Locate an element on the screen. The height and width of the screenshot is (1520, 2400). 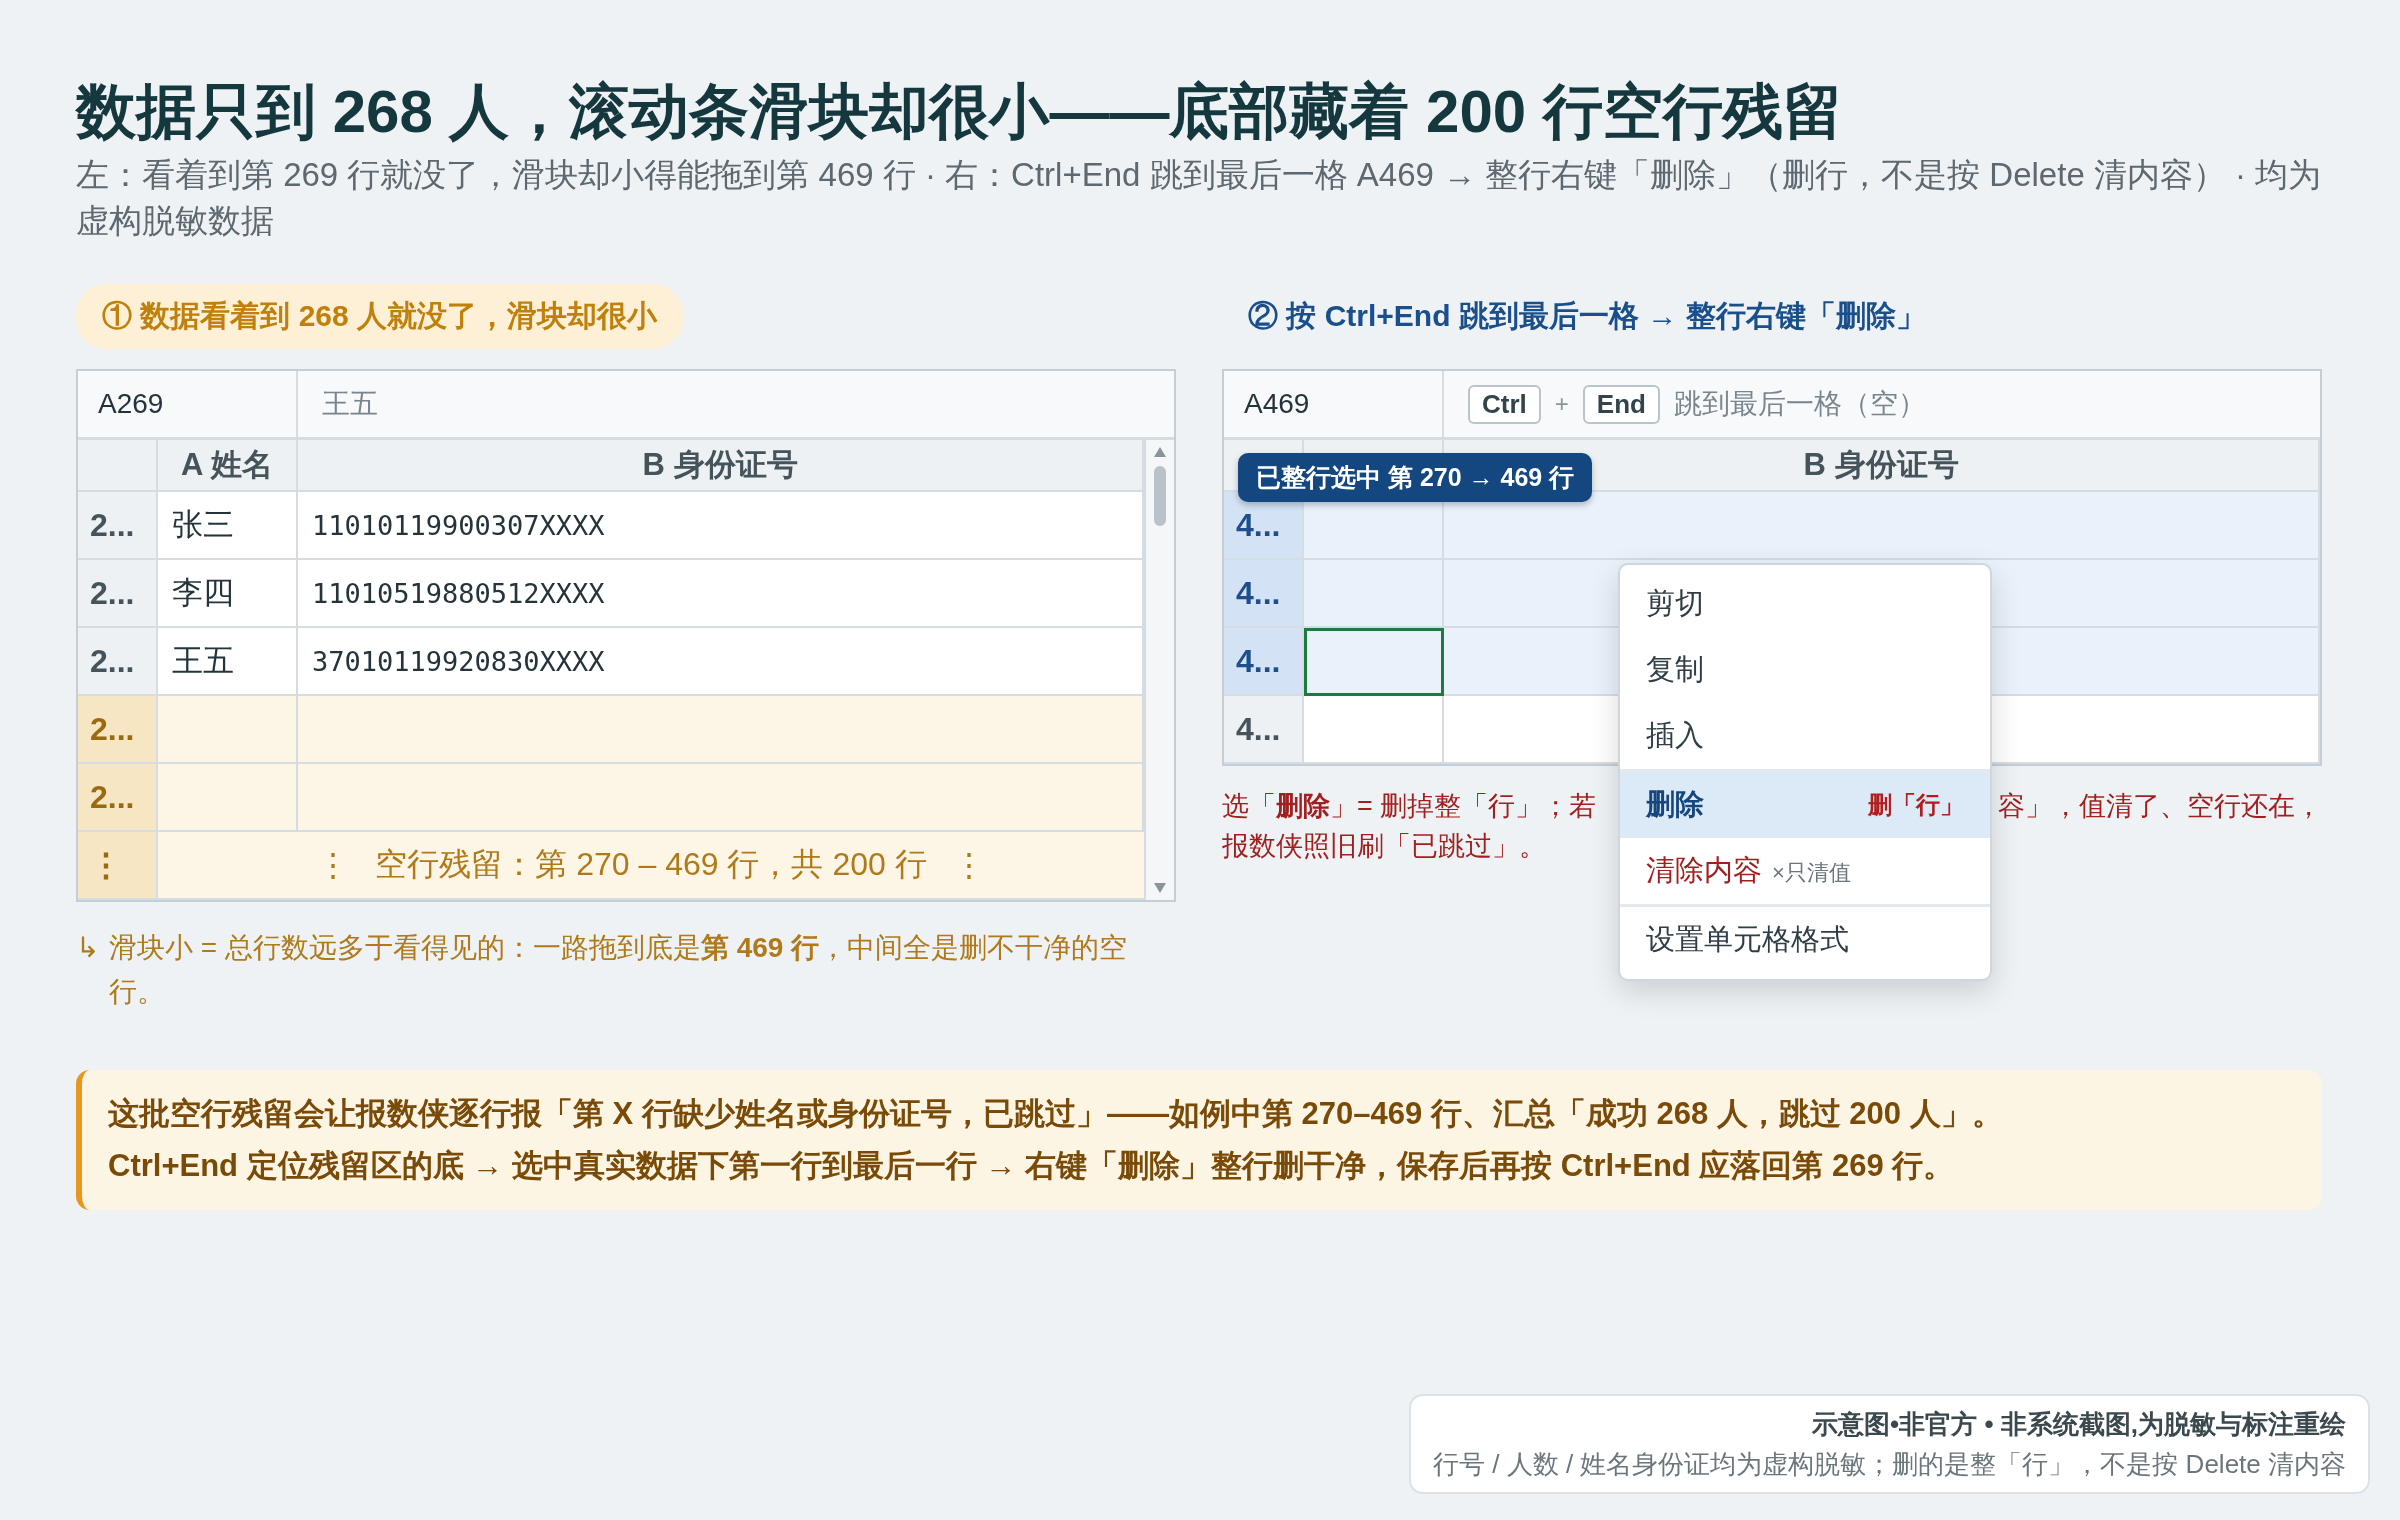
callout-text: Ctrl+End 定位残留区的底 → 选中真实数据下第一行到最后一行 → 右键「删除」整行删干净，保存后再按 Ctrl+End 应落回第 269 行。 is located at coordinates (1032, 1166).